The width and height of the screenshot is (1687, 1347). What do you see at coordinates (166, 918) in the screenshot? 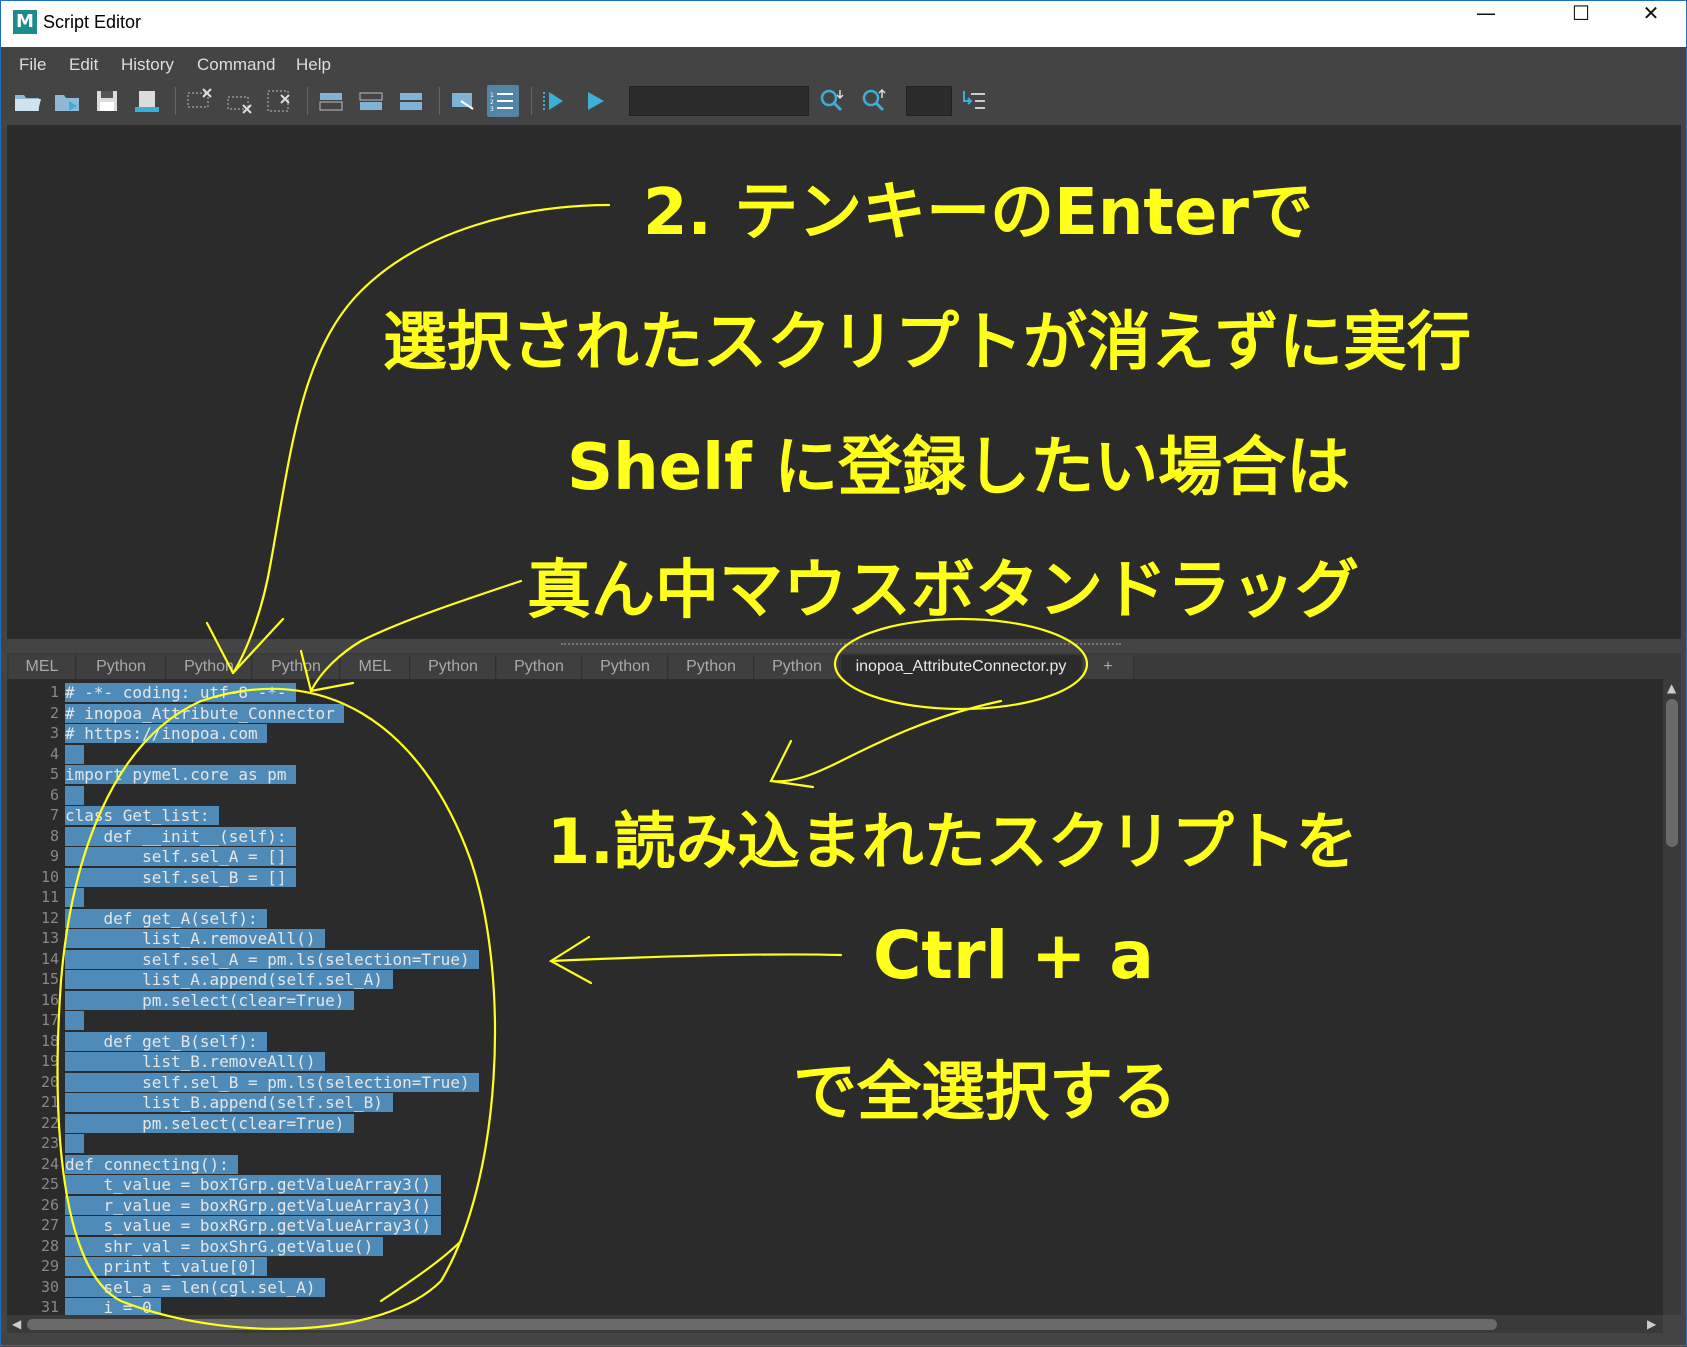
I see `code-line: def get_A(self):` at bounding box center [166, 918].